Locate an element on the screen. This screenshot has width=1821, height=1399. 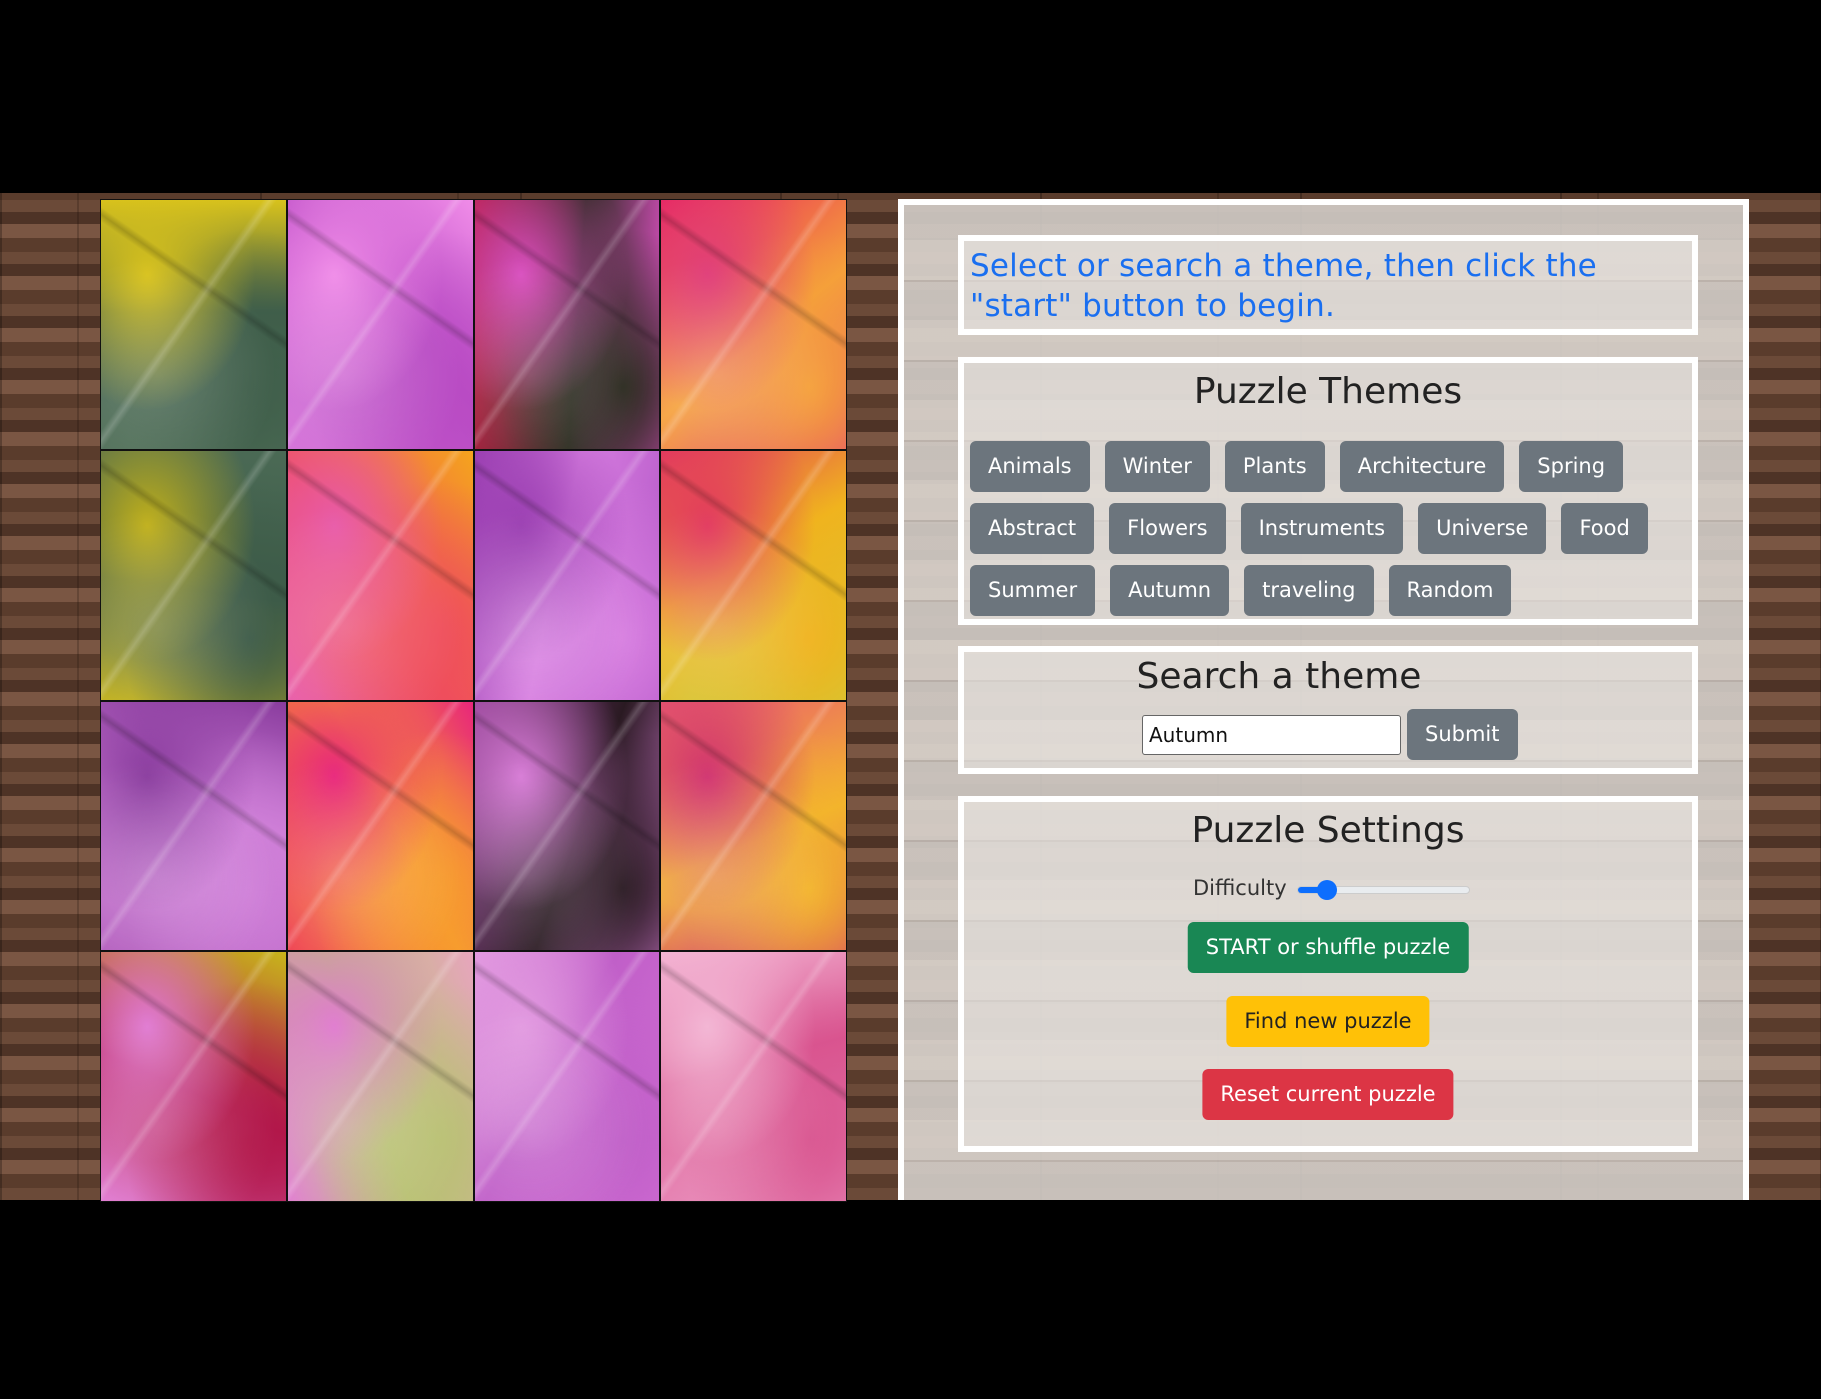
theme-row: Abstract Flowers Instruments Universe Food is located at coordinates (1309, 528).